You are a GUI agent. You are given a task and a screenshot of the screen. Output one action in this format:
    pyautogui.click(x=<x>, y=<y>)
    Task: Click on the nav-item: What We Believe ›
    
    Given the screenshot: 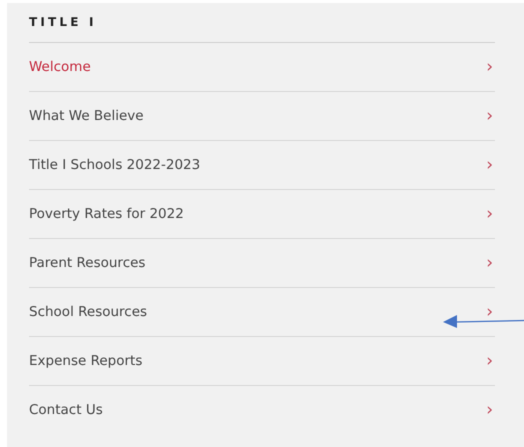 What is the action you would take?
    pyautogui.click(x=262, y=116)
    